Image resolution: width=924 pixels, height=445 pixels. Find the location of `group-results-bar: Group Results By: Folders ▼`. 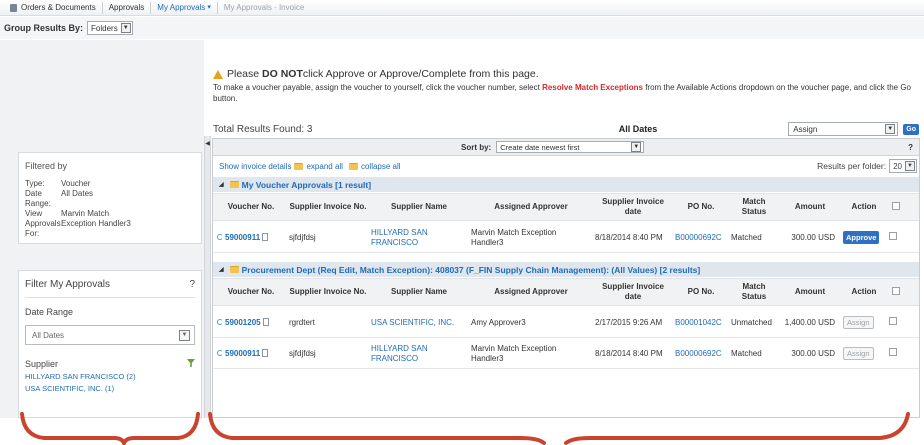

group-results-bar: Group Results By: Folders ▼ is located at coordinates (462, 28).